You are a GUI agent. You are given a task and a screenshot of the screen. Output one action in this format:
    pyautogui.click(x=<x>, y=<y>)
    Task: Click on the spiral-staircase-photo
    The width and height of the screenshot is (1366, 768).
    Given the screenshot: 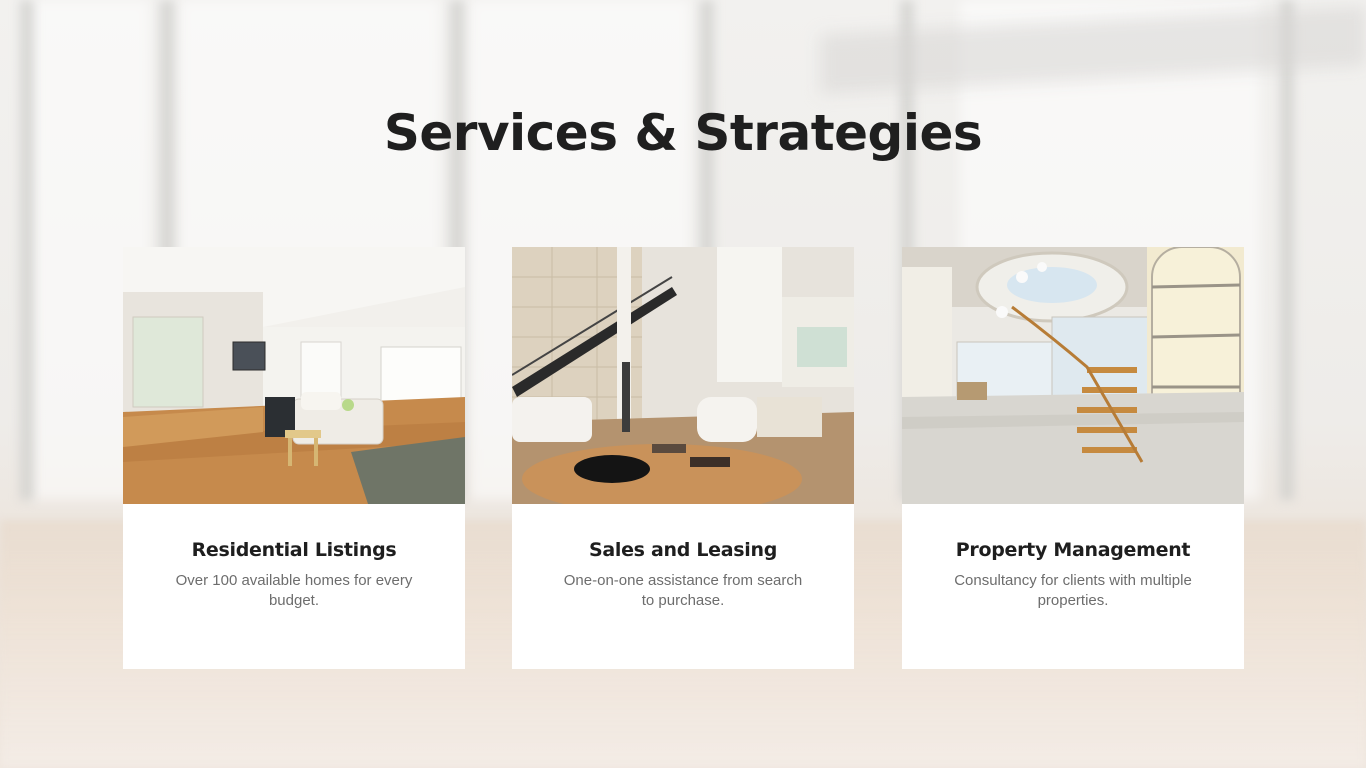 What is the action you would take?
    pyautogui.click(x=1073, y=375)
    